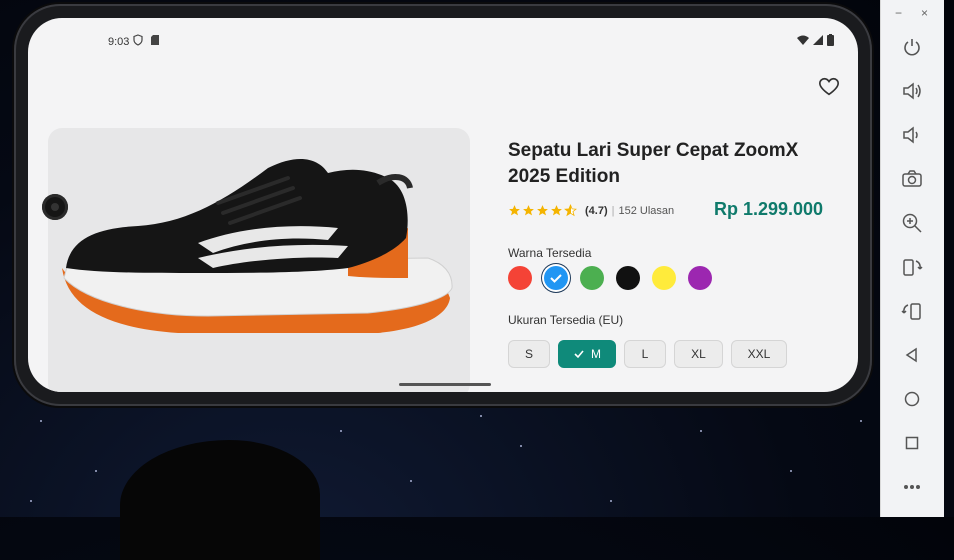 The image size is (954, 560). Describe the element at coordinates (220, 500) in the screenshot. I see `tree-silhouette` at that location.